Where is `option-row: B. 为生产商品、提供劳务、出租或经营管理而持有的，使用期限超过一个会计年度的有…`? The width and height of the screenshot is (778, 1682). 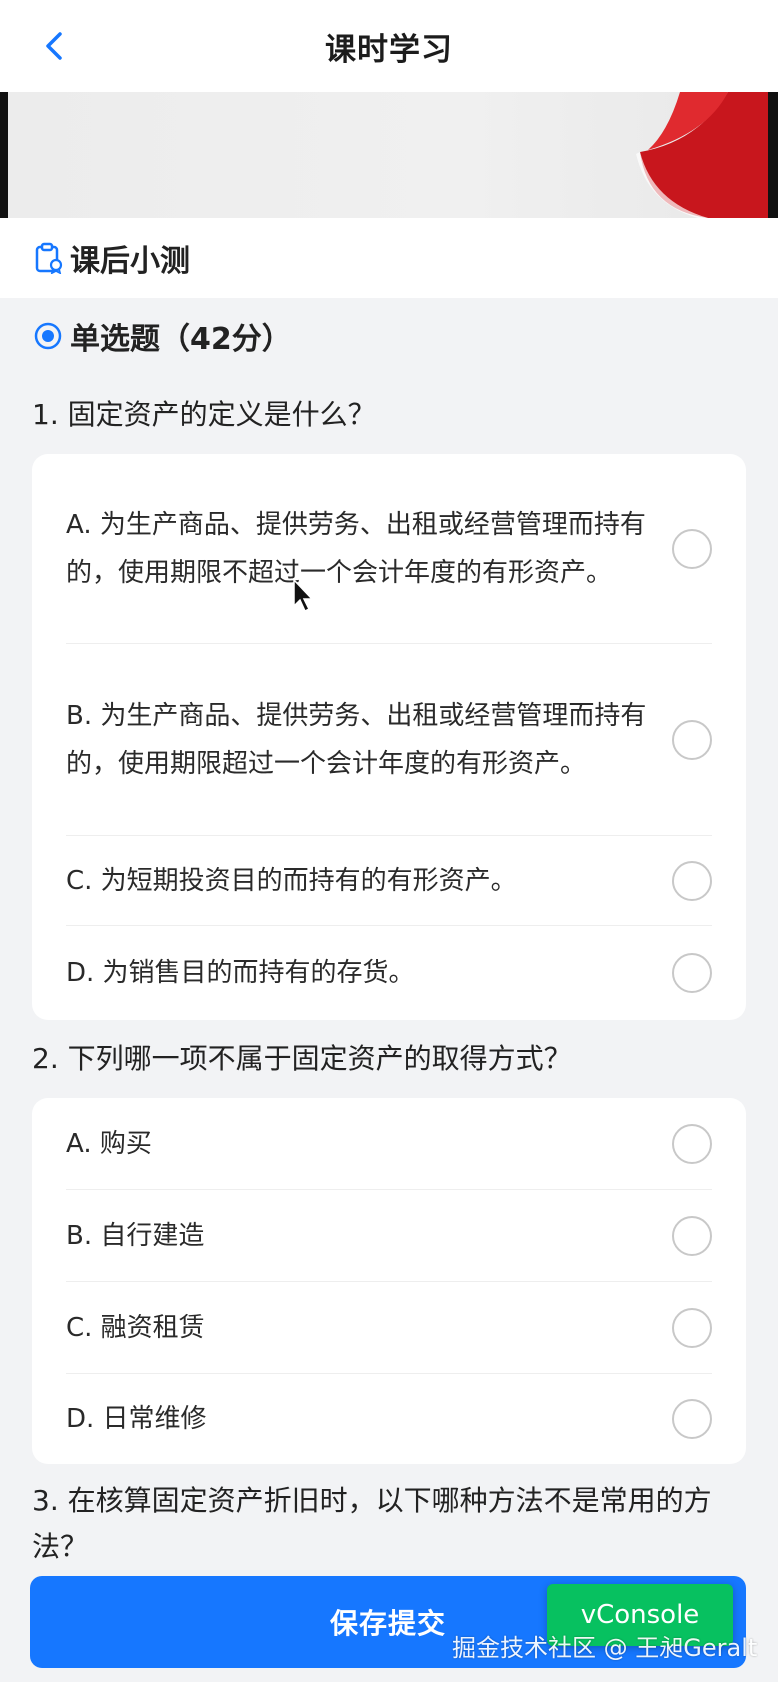 option-row: B. 为生产商品、提供劳务、出租或经营管理而持有的，使用期限超过一个会计年度的有… is located at coordinates (389, 740).